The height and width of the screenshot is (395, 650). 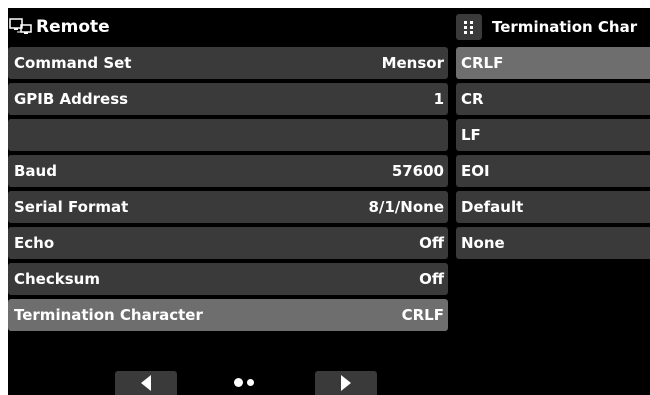 I want to click on setting-label: Command Set, so click(x=73, y=63).